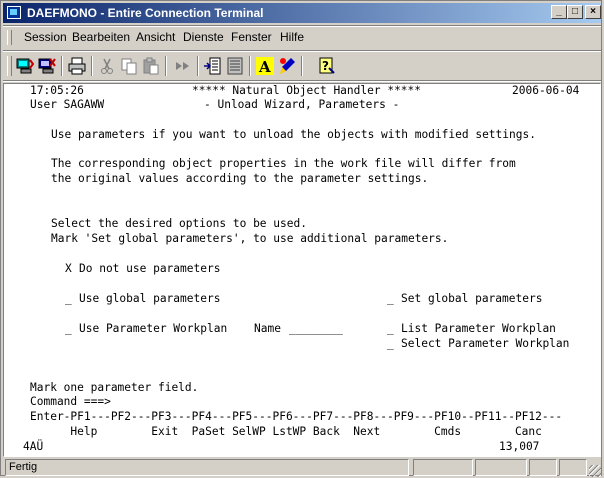 The image size is (604, 478). I want to click on connect-icon, so click(25, 66).